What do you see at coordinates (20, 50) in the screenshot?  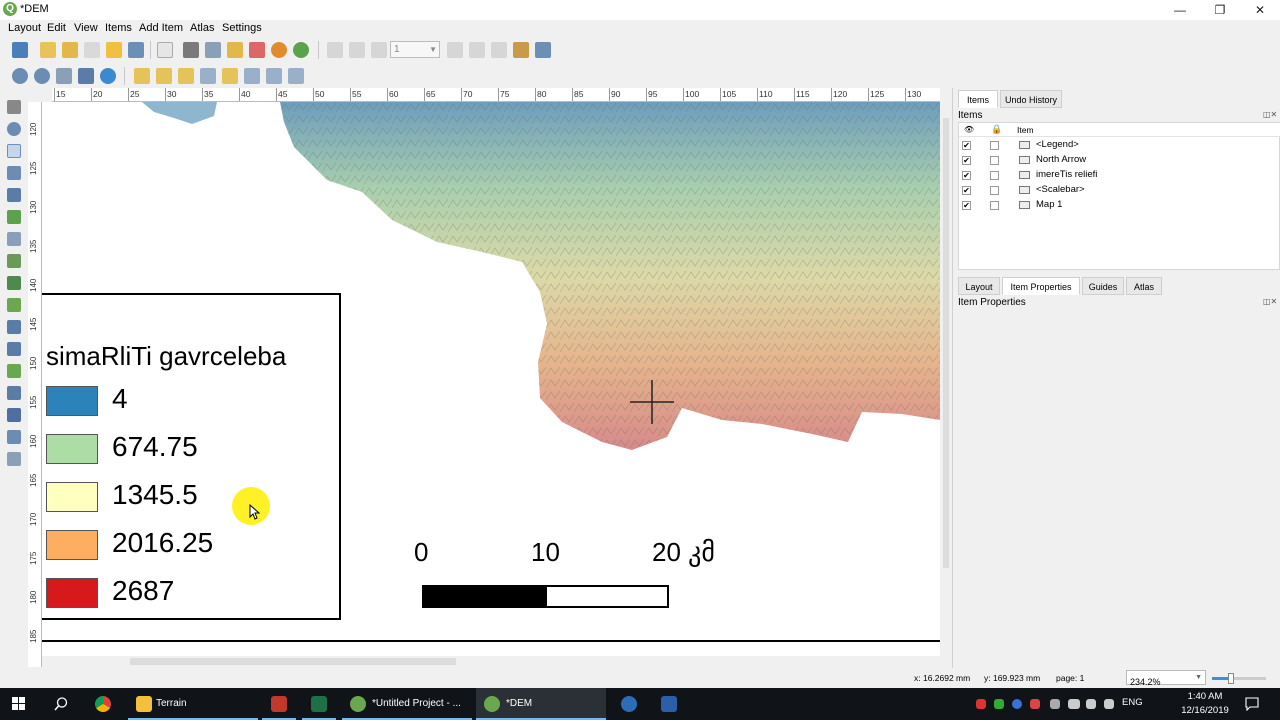 I see `save-icon` at bounding box center [20, 50].